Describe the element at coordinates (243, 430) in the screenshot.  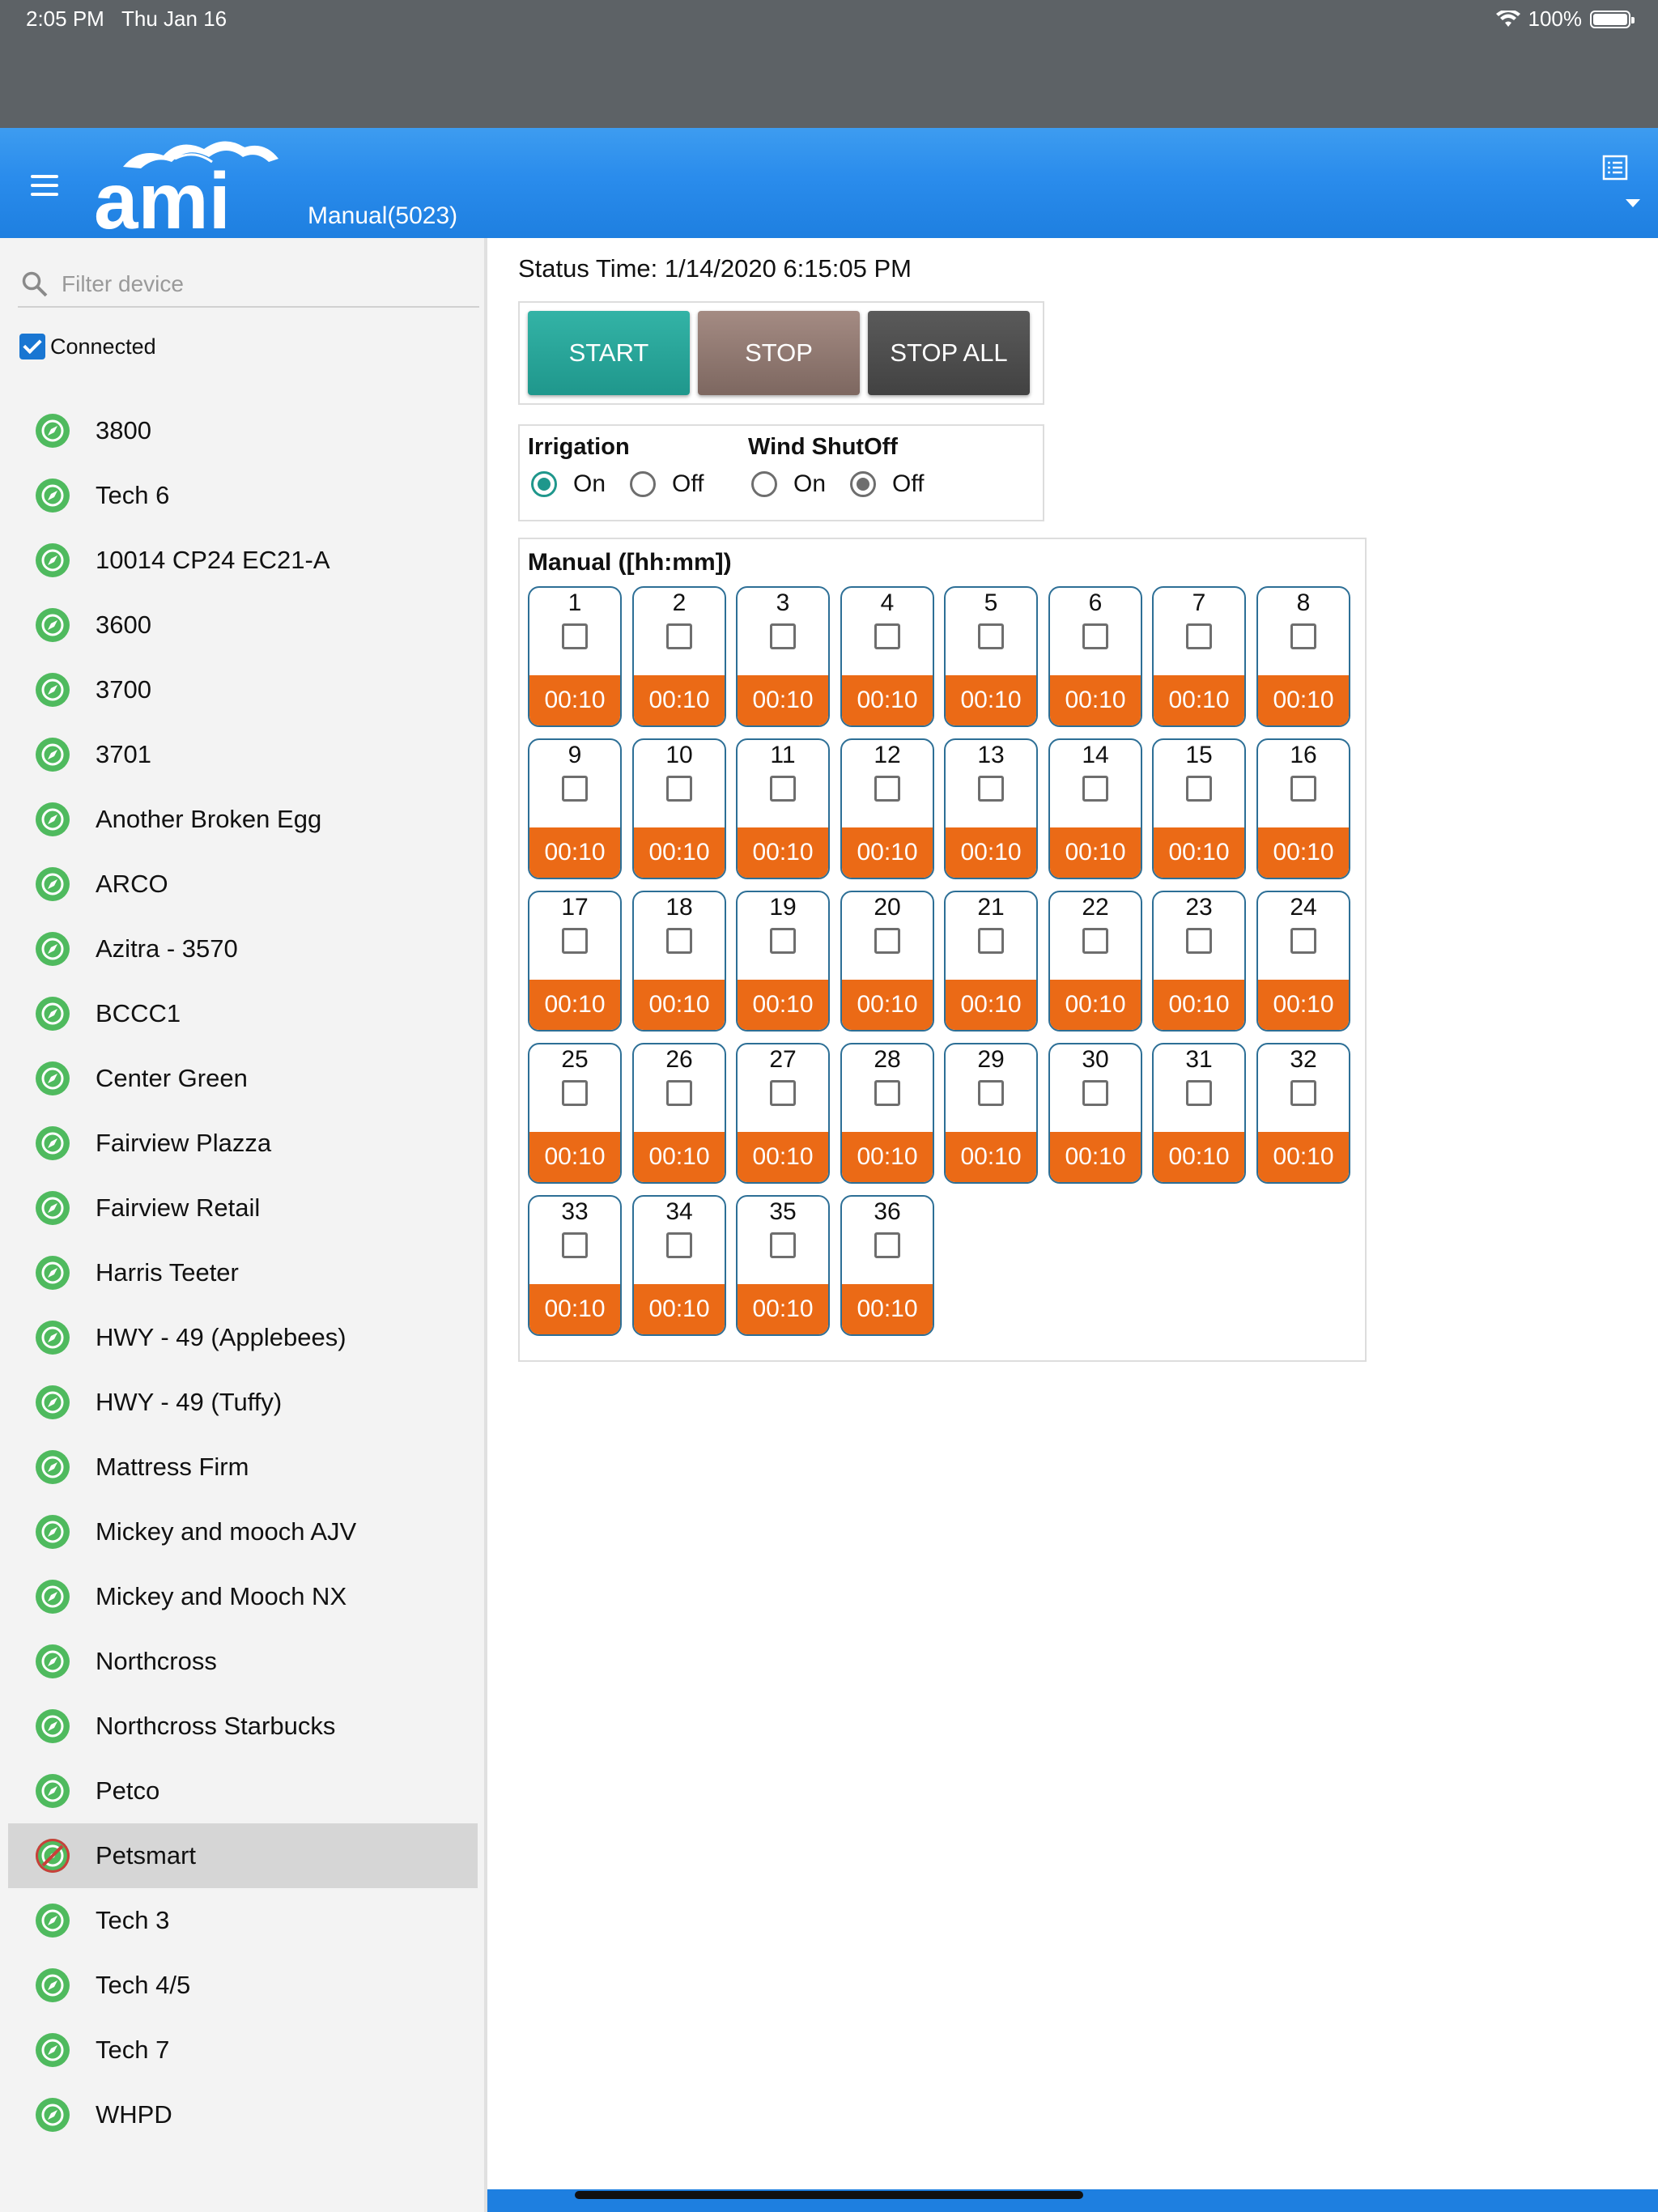
I see `device-item: 3800` at that location.